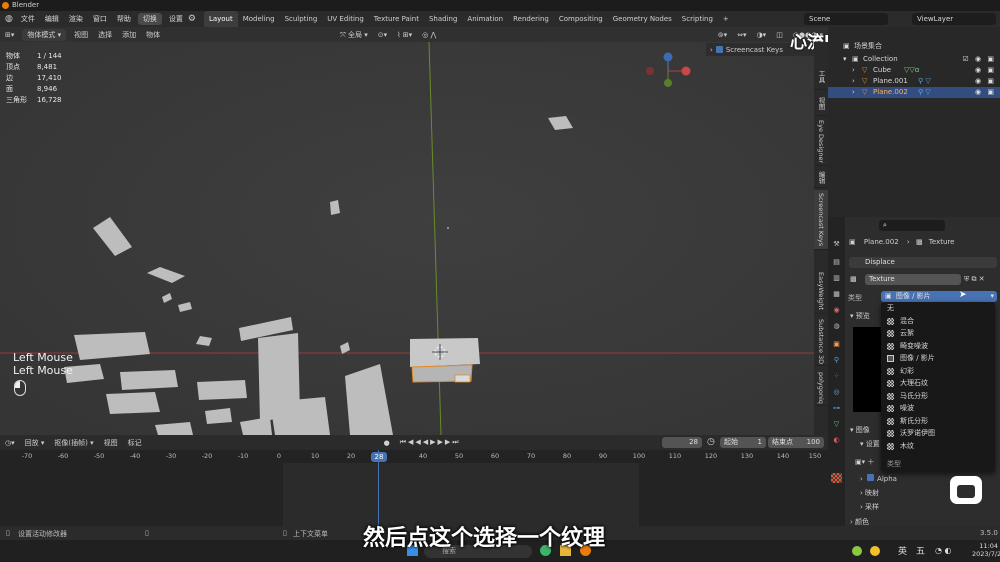  Describe the element at coordinates (345, 19) in the screenshot. I see `tab-uv-editing: UV Editing` at that location.